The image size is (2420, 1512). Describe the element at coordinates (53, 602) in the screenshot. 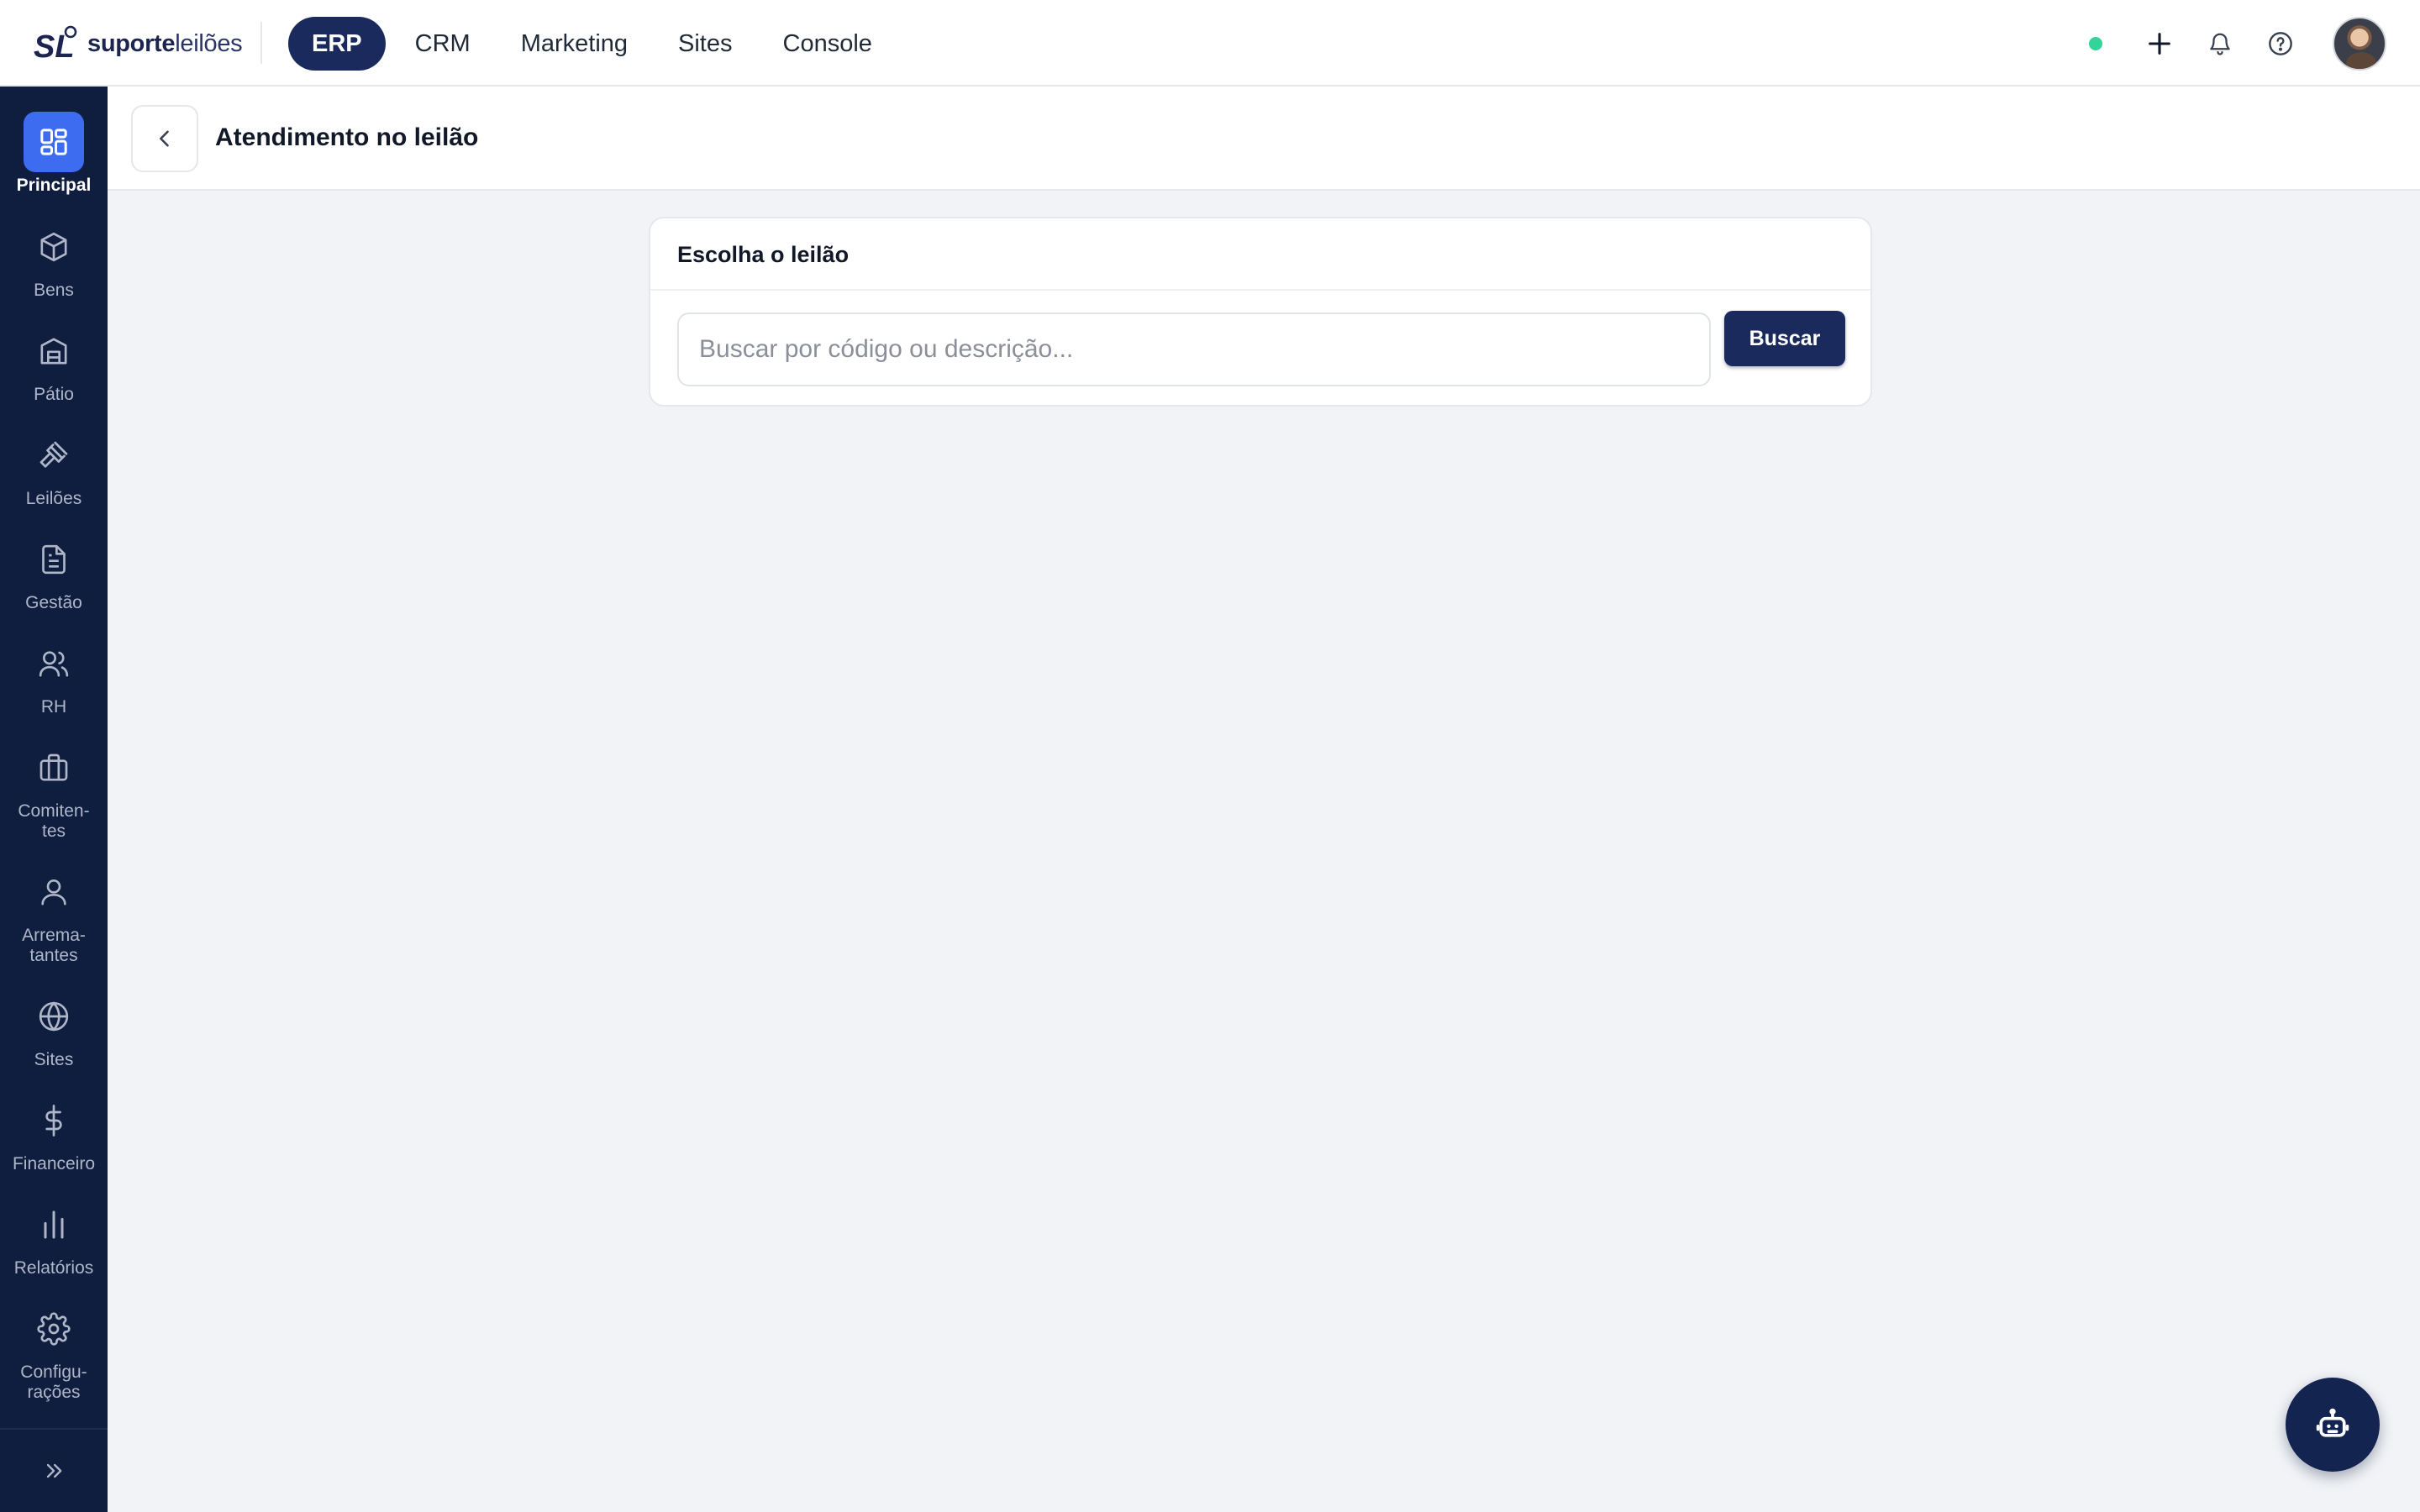

I see `sidebar-item-label: Gestão` at that location.